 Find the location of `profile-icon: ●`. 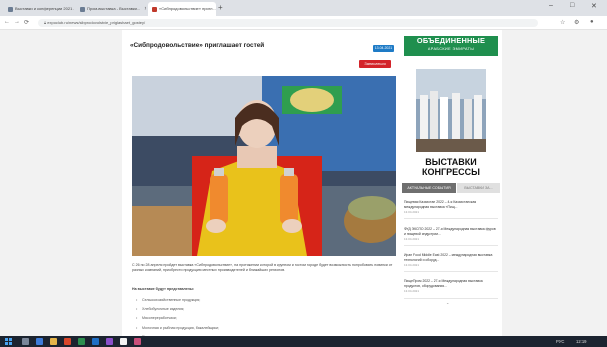

profile-icon: ● is located at coordinates (592, 22).